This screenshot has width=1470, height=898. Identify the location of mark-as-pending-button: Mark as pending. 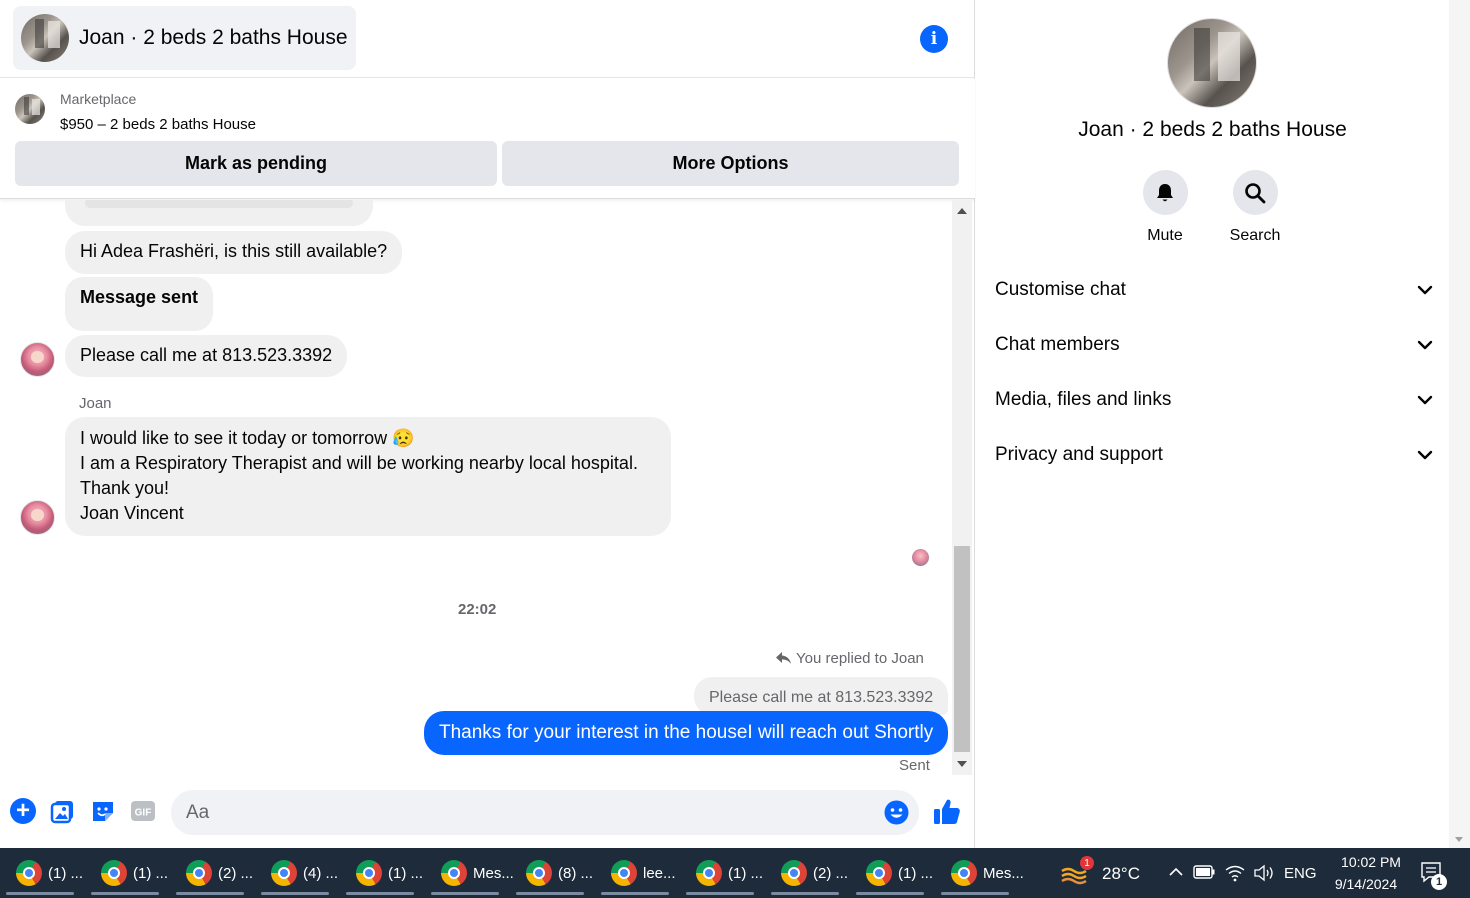
(256, 163).